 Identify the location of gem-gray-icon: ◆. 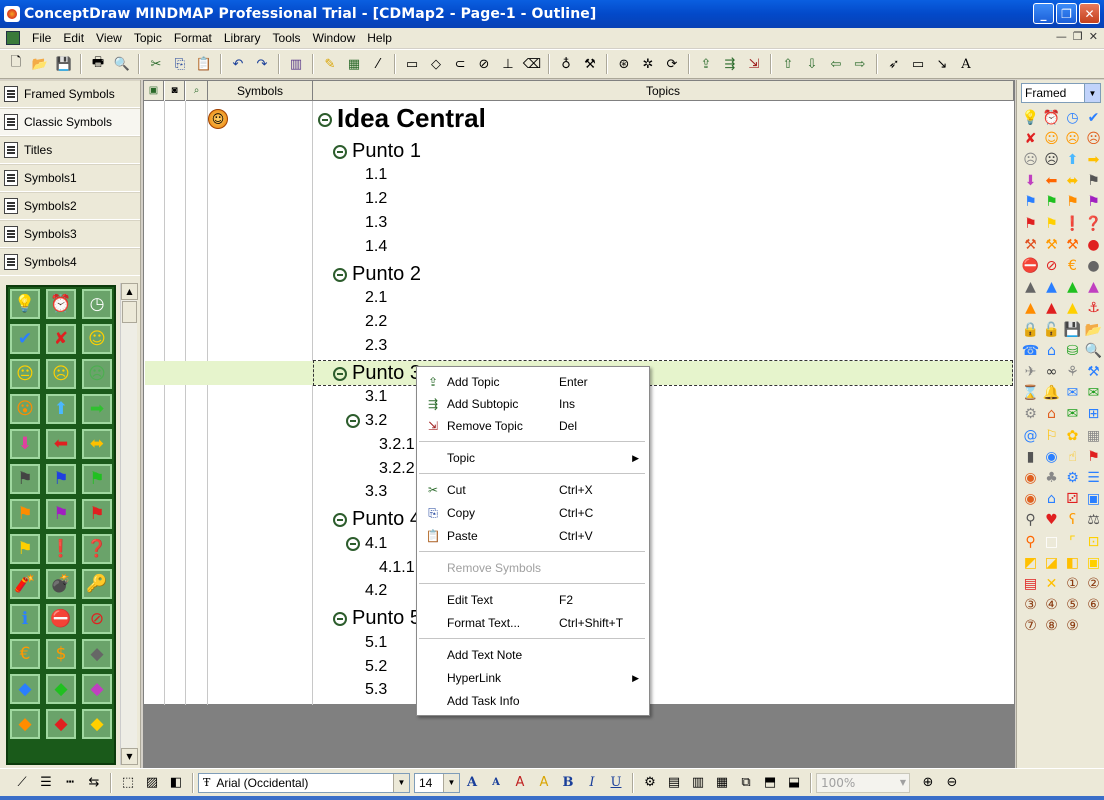
(97, 654).